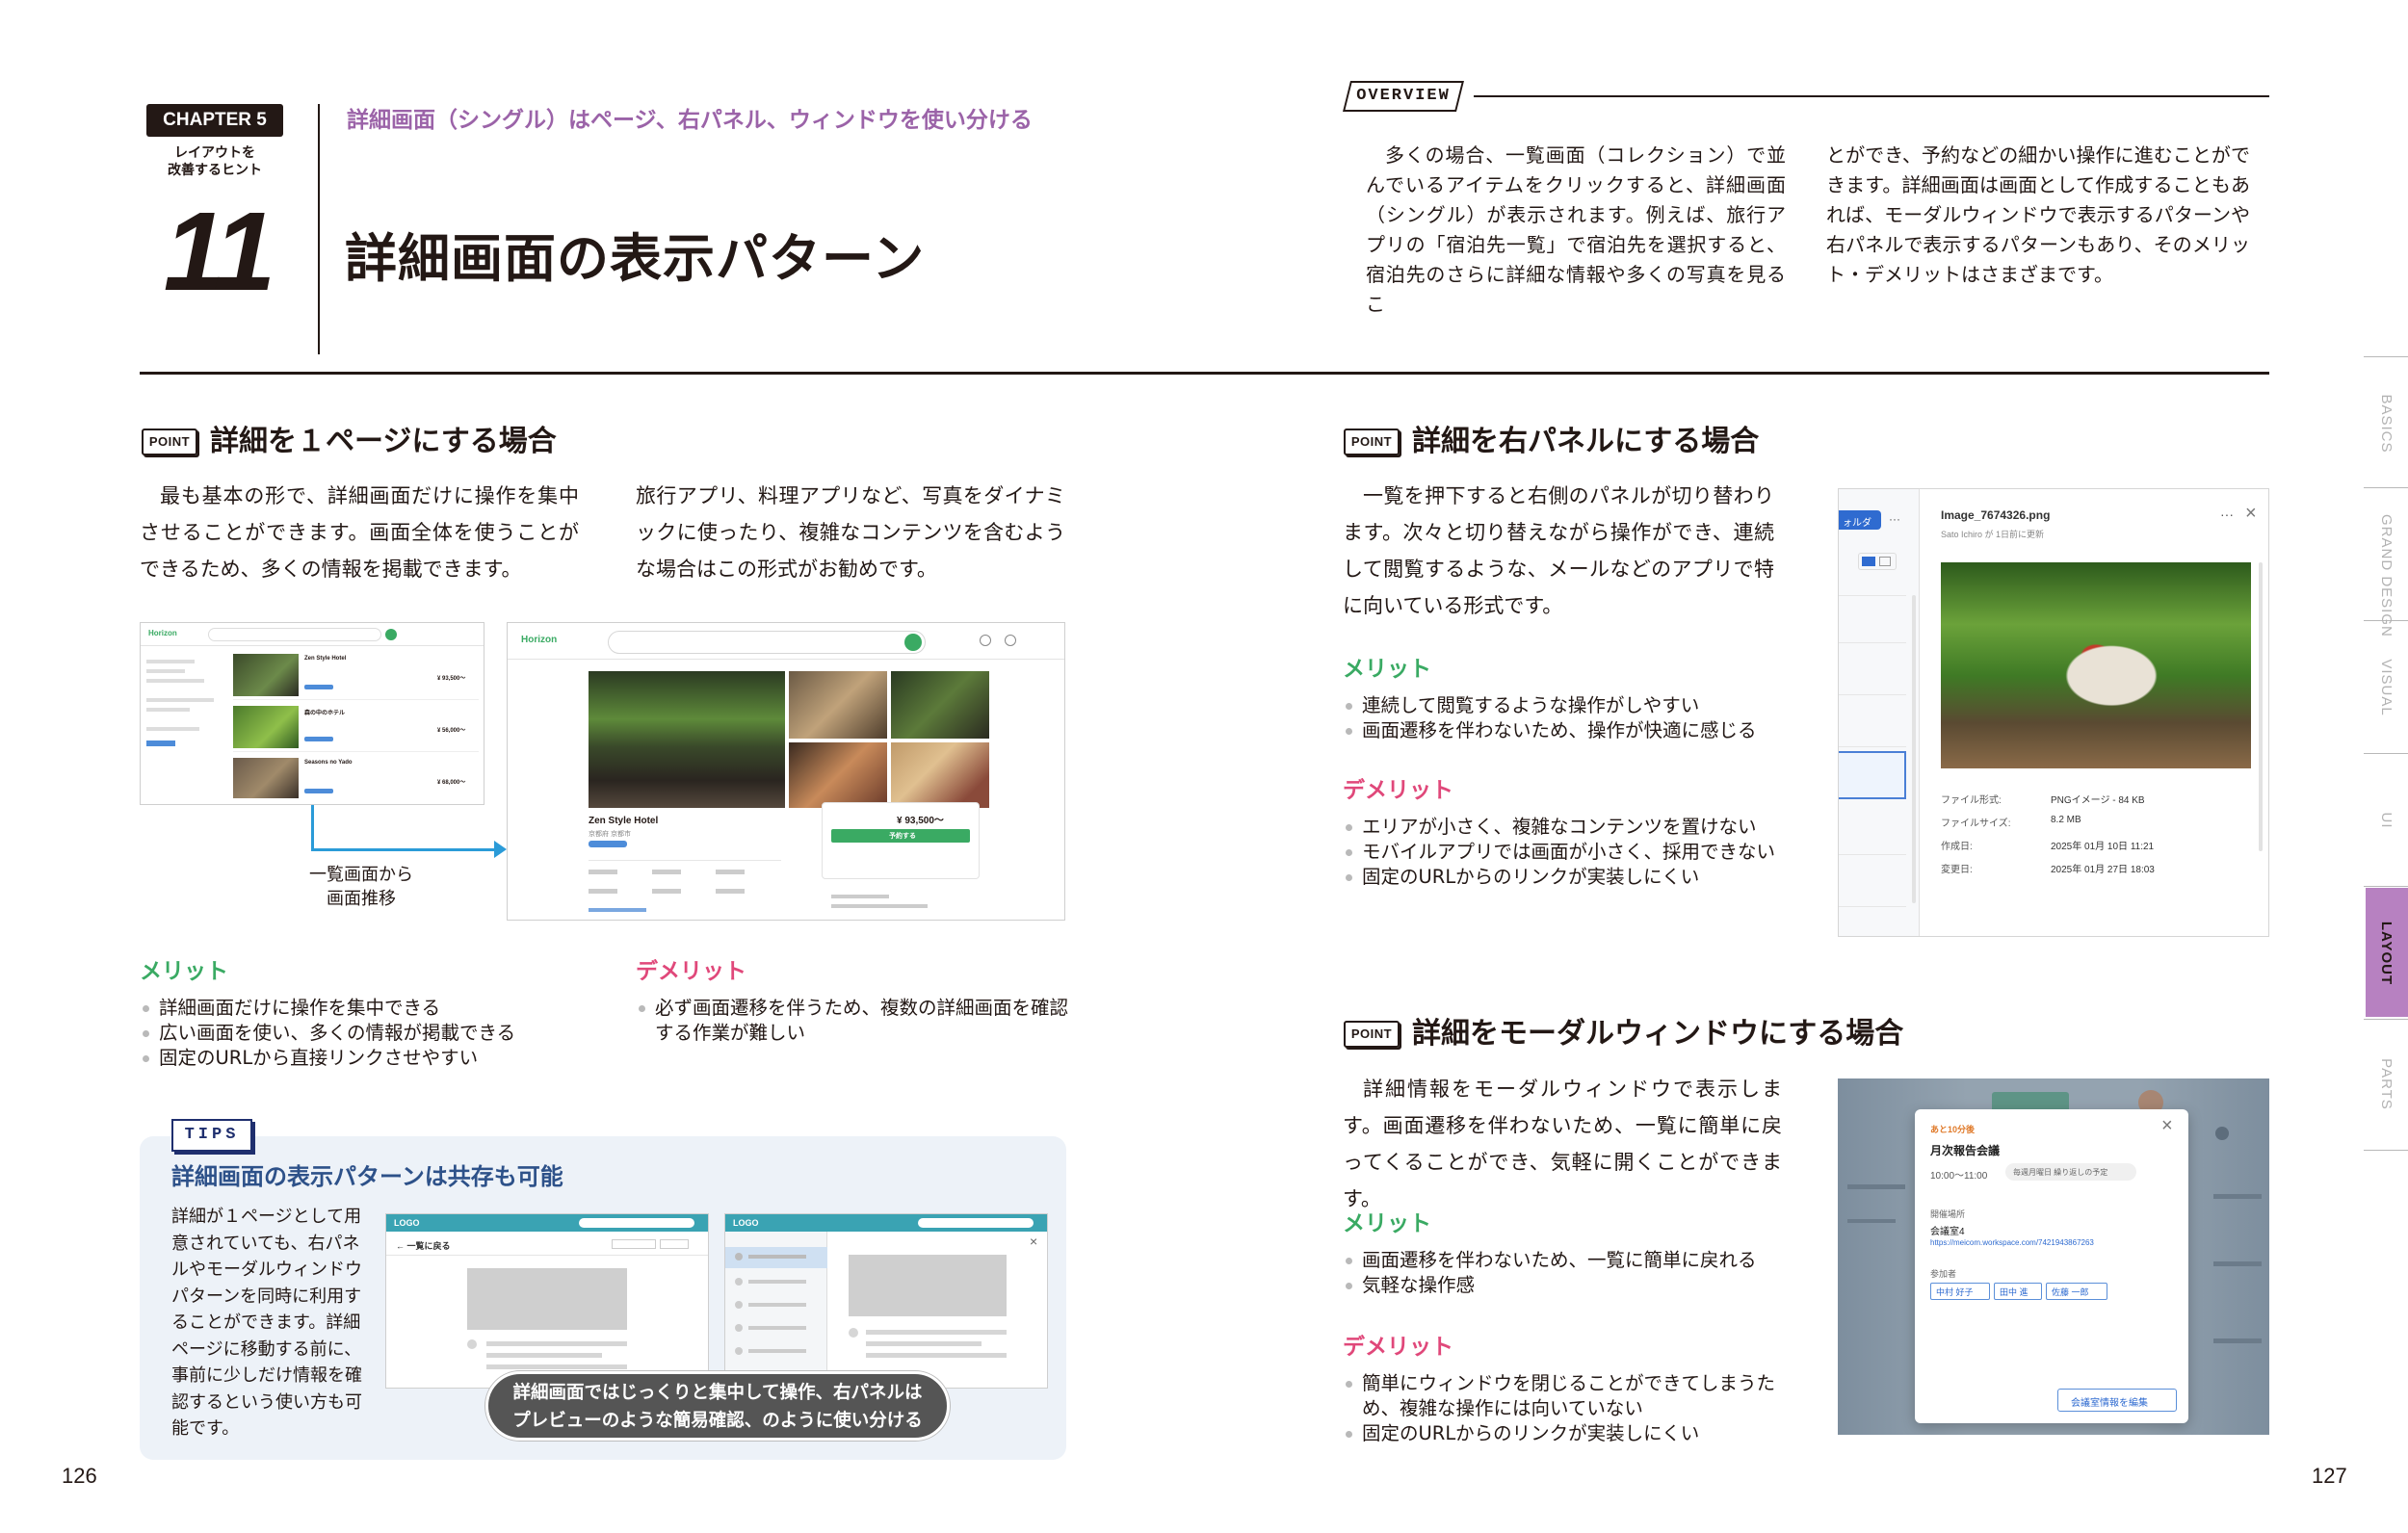 Image resolution: width=2408 pixels, height=1533 pixels. What do you see at coordinates (1569, 1260) in the screenshot?
I see `list-item: 画面遷移を伴わないため、一覧に簡単に戻れる` at bounding box center [1569, 1260].